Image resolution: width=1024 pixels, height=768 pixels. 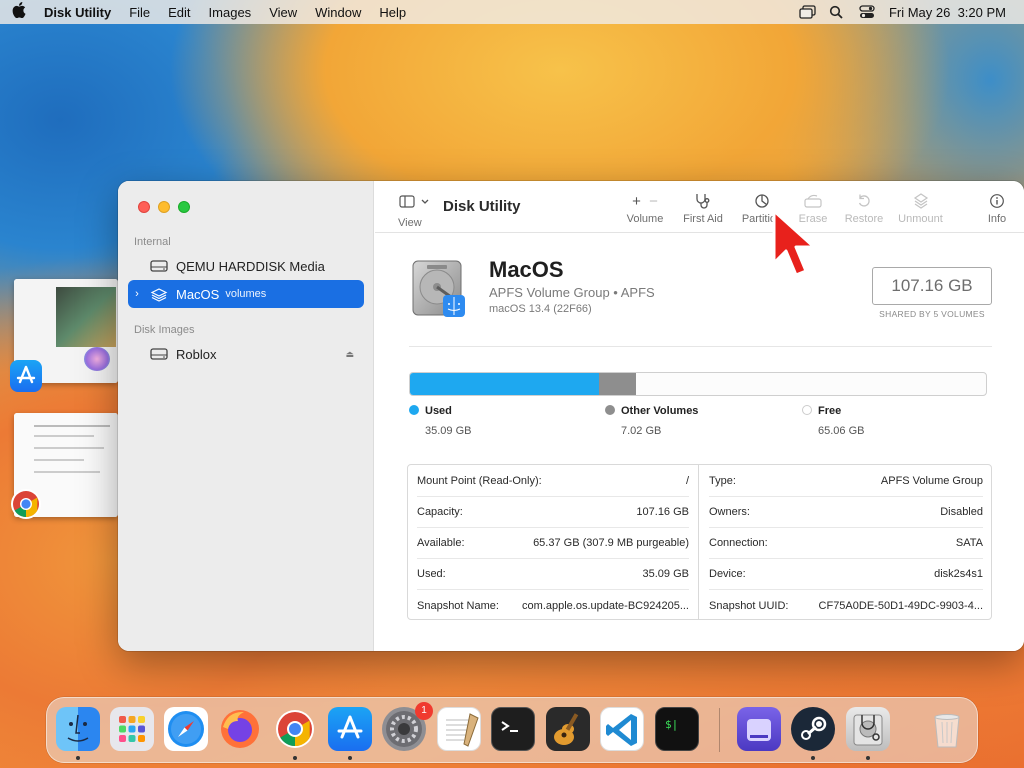 I want to click on usage-bar, so click(x=698, y=384).